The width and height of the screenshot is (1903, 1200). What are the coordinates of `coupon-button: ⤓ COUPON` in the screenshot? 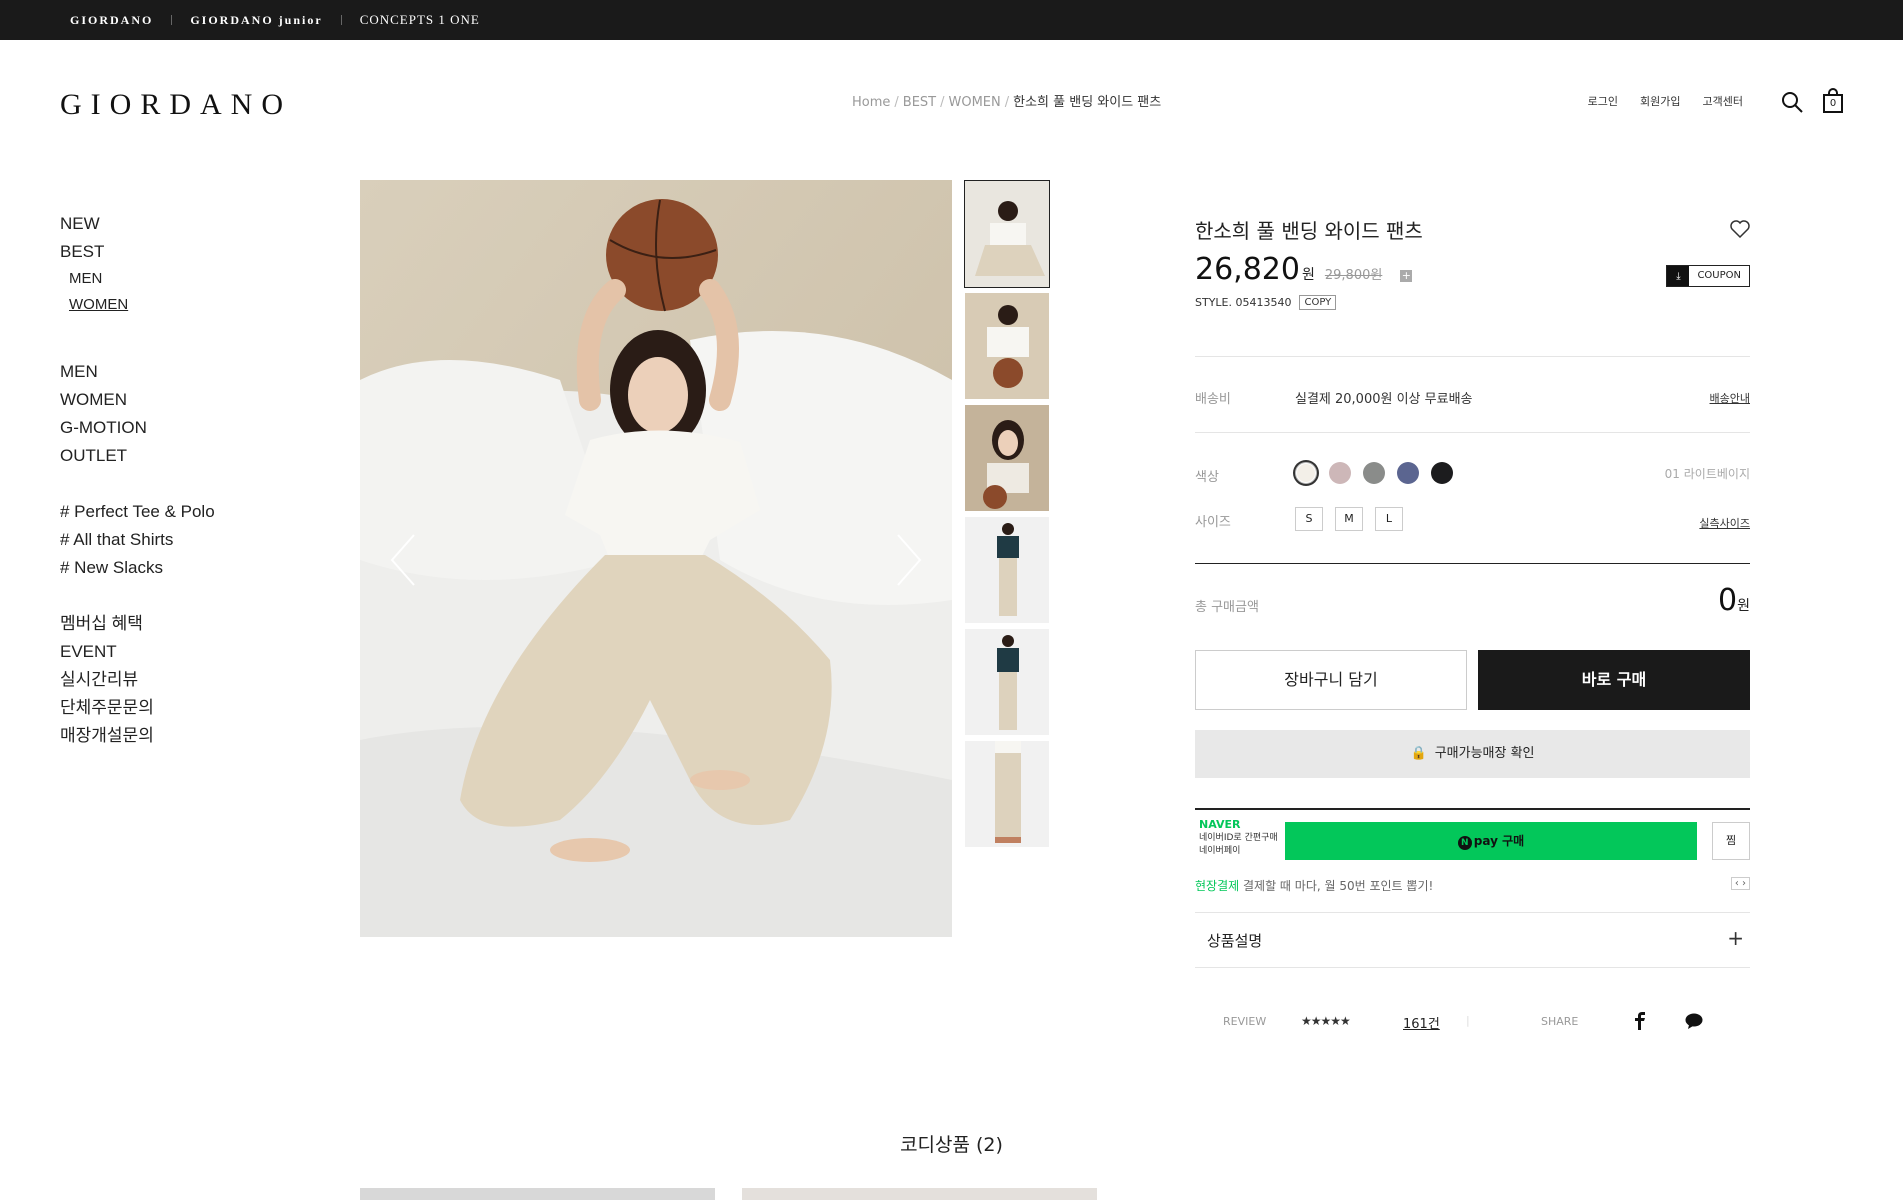 It's located at (1708, 276).